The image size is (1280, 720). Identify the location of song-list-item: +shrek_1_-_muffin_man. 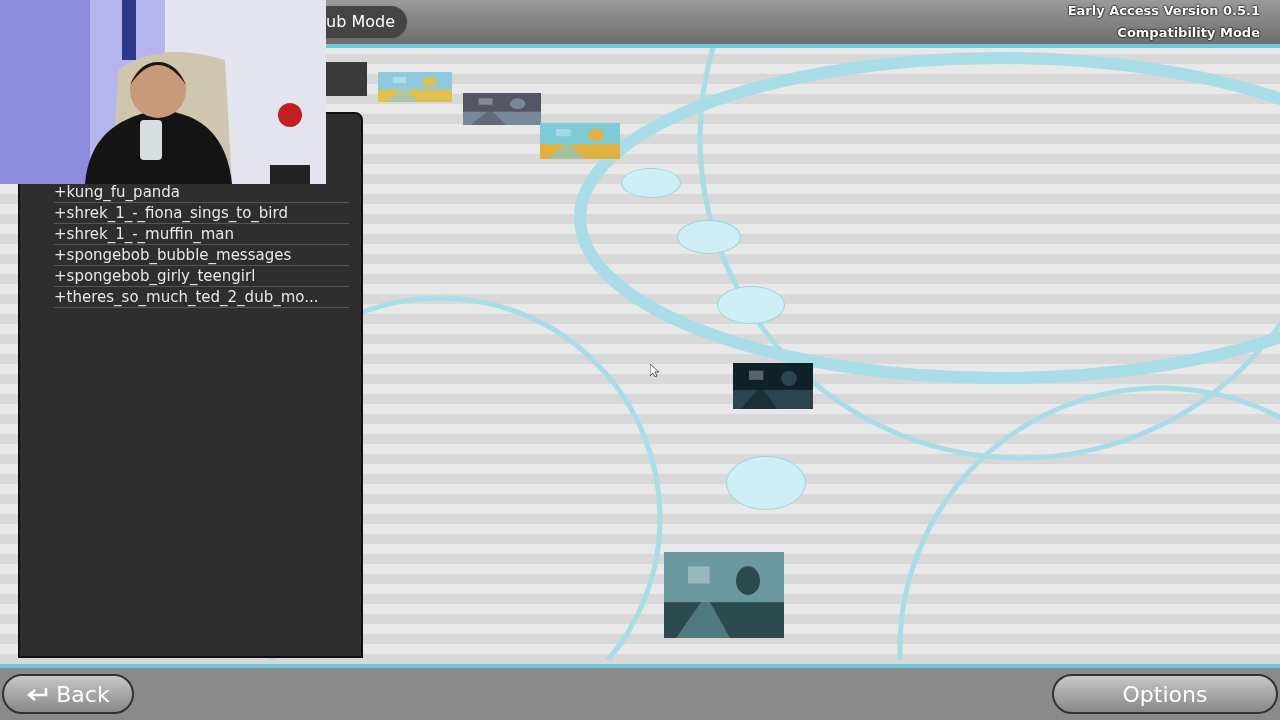
(201, 234).